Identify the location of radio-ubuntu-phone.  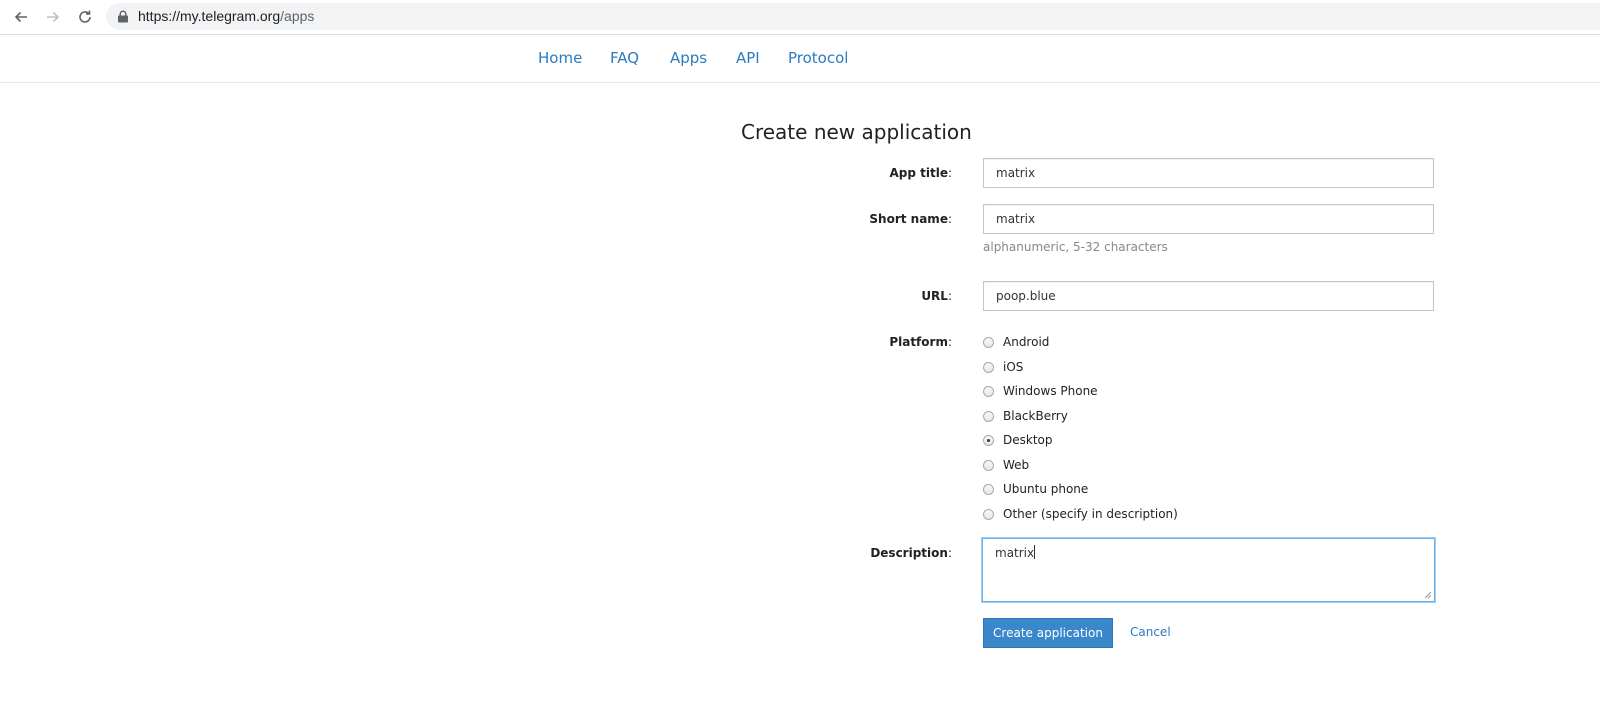
(988, 489).